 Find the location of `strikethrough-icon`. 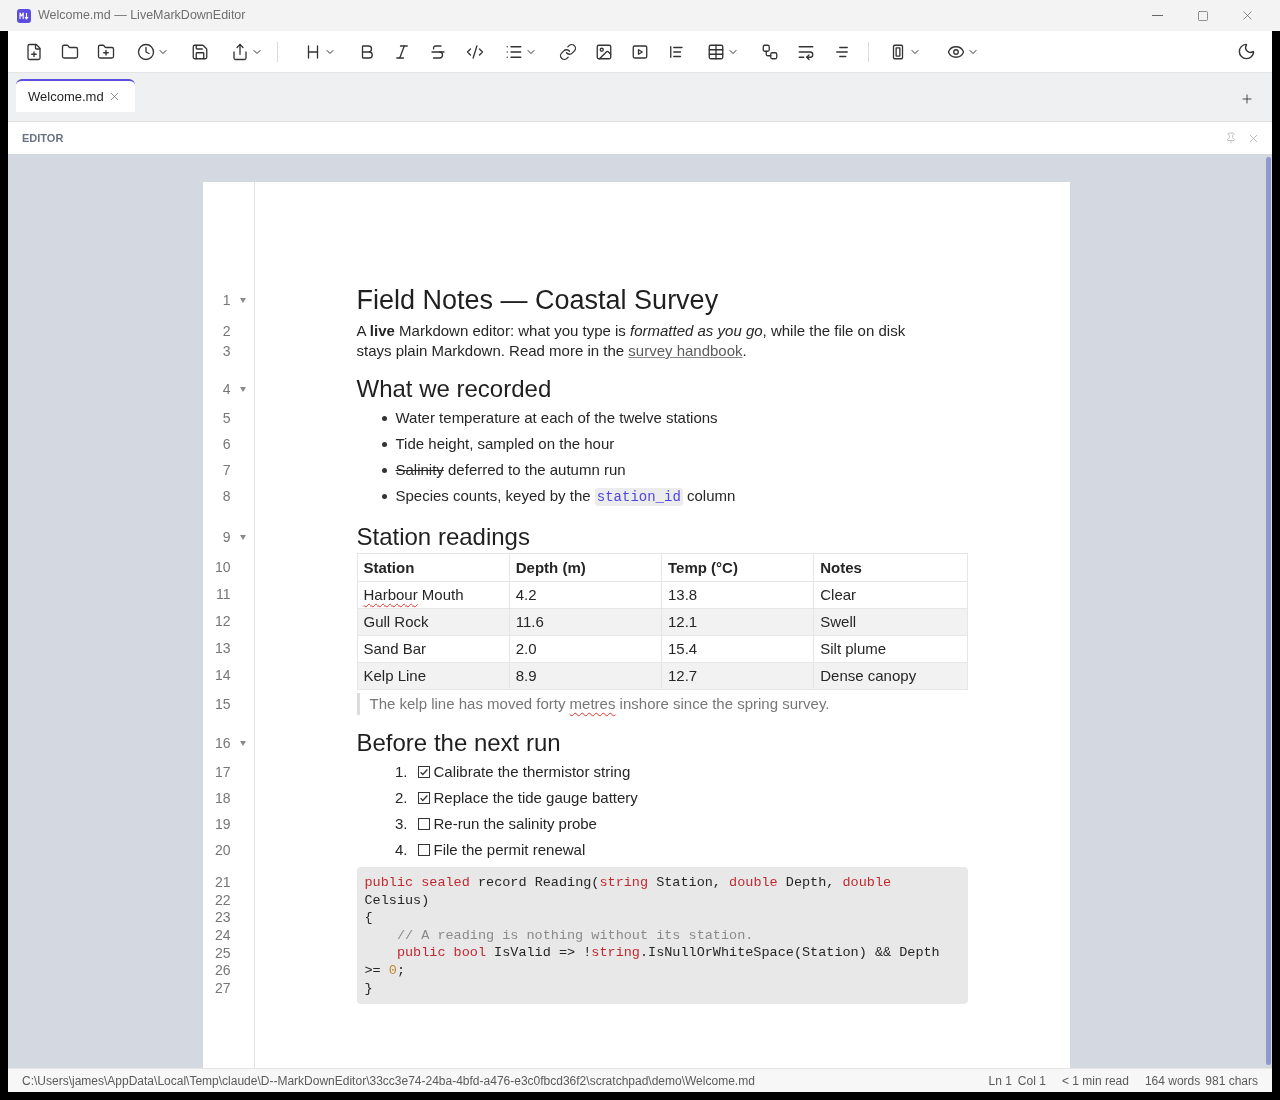

strikethrough-icon is located at coordinates (438, 51).